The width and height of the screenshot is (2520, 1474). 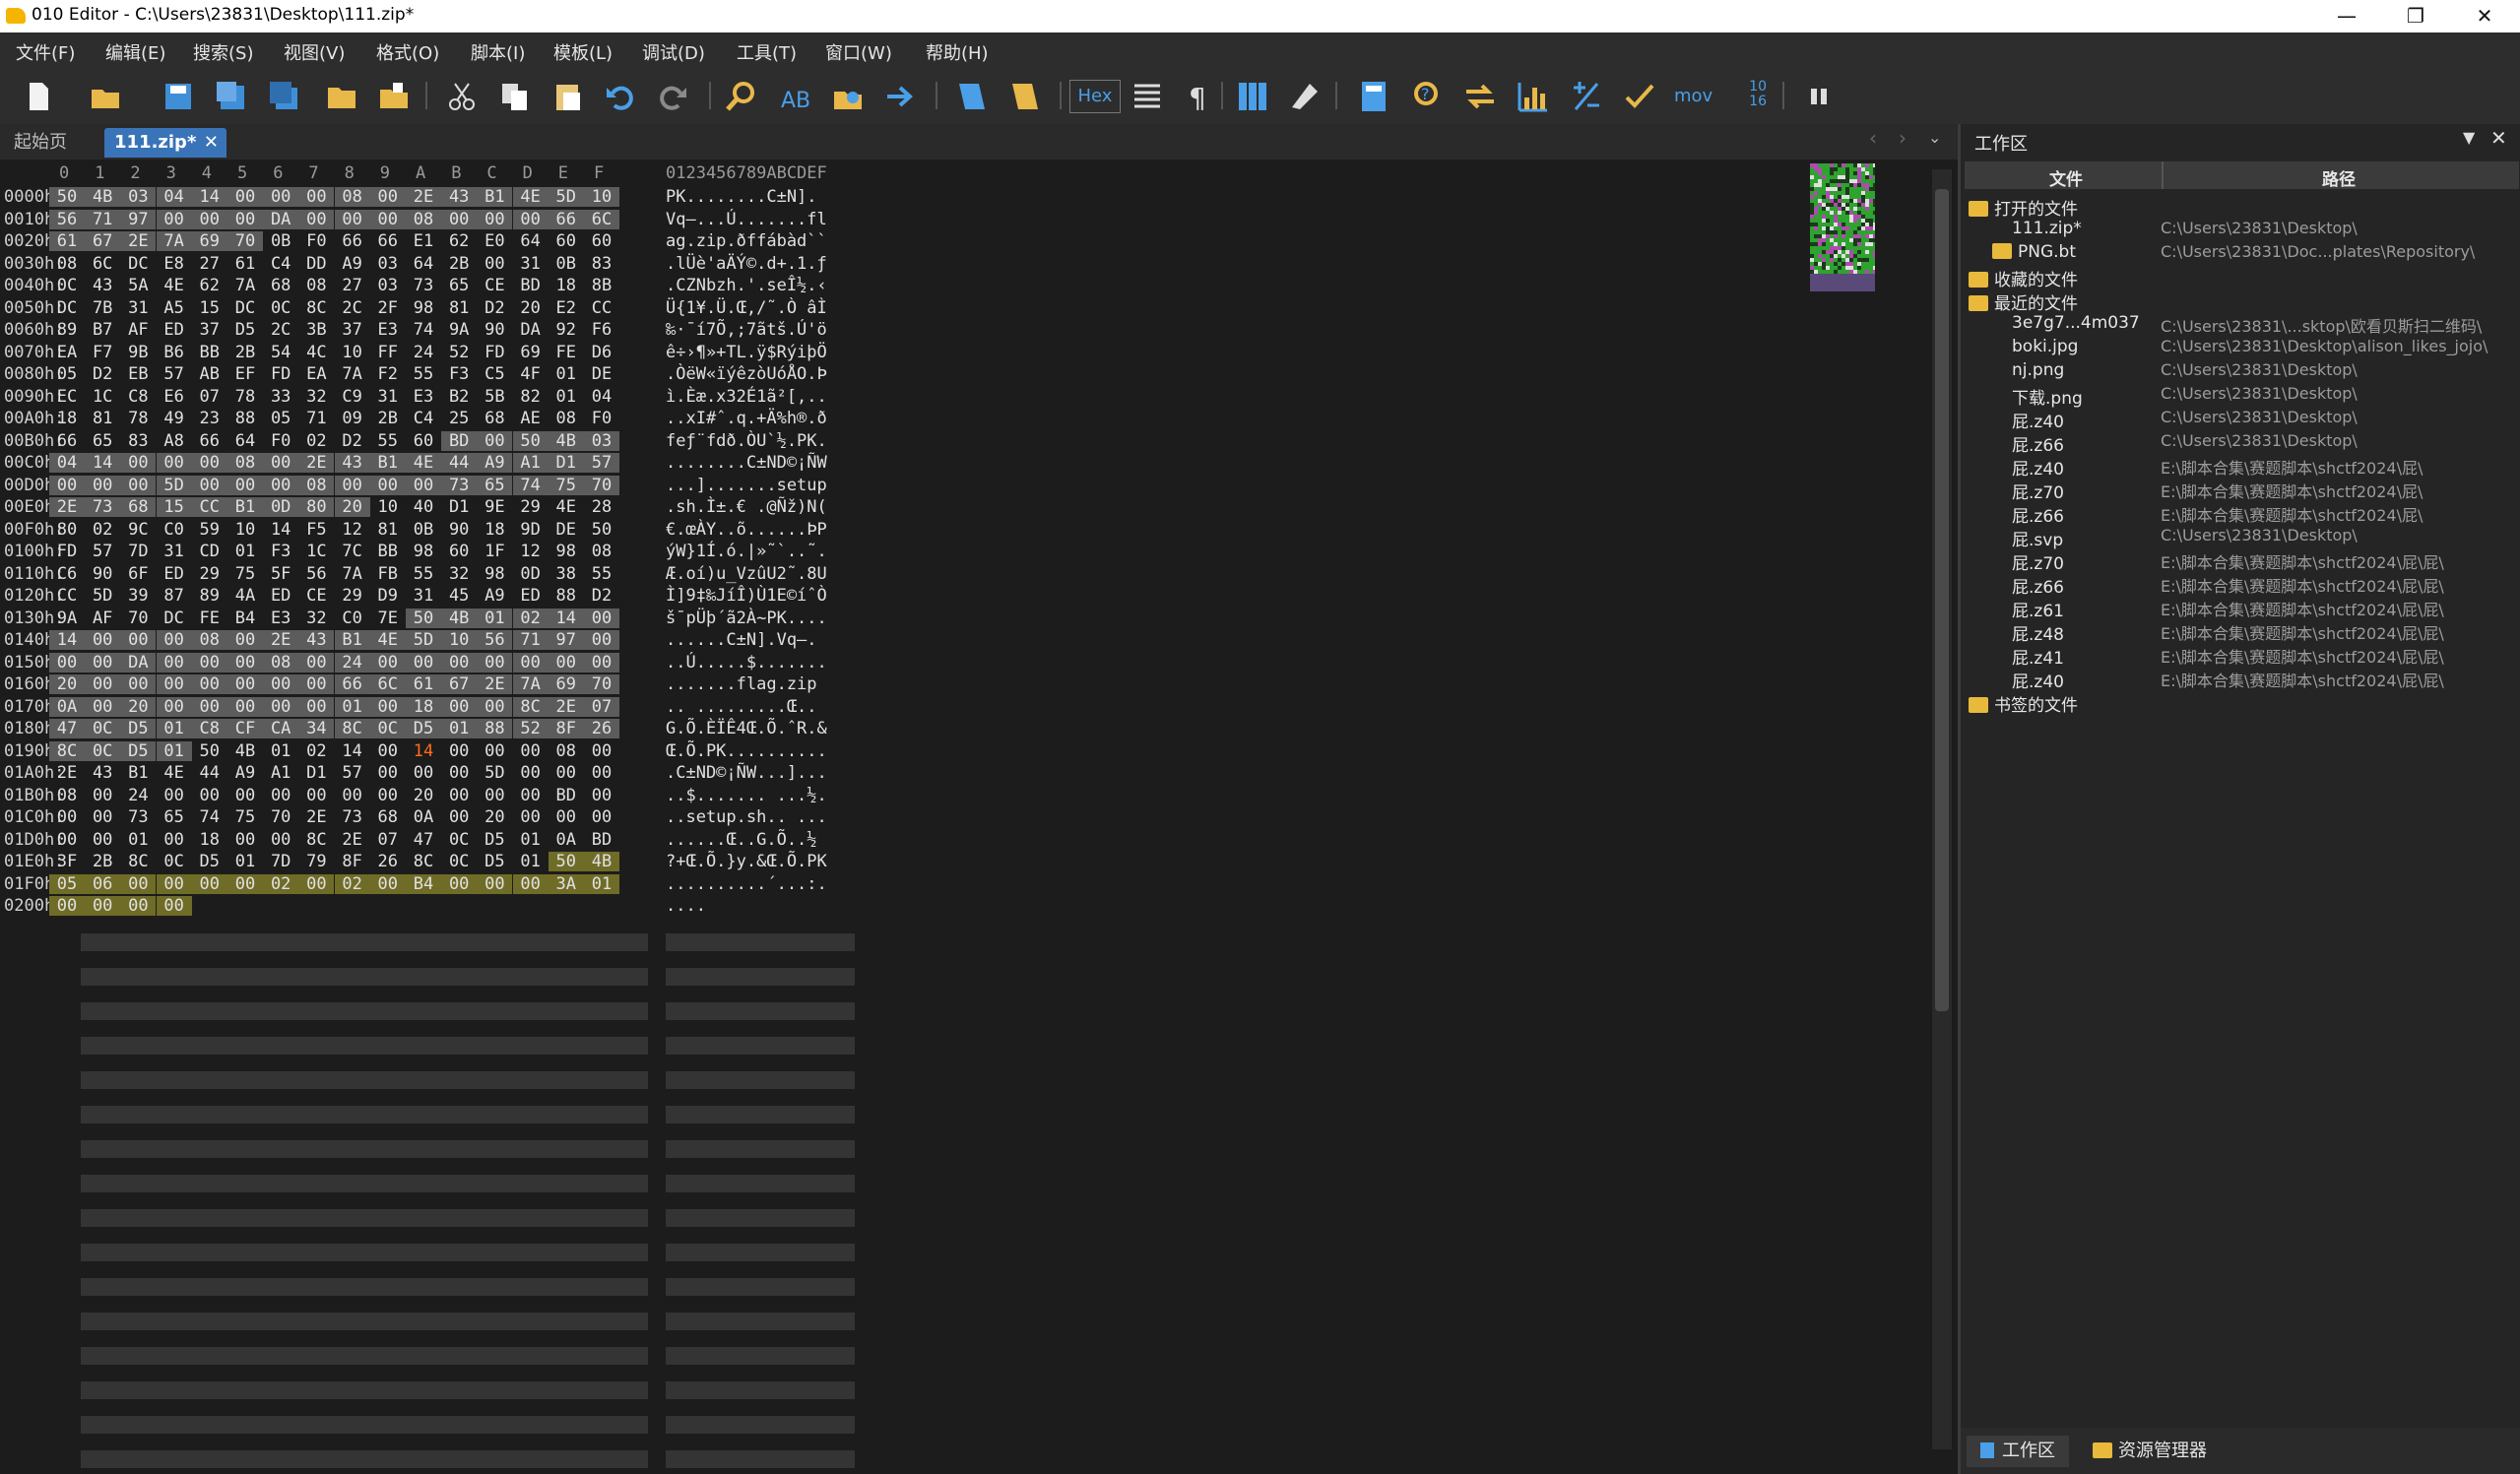 What do you see at coordinates (138, 662) in the screenshot?
I see `hex-byte: DA` at bounding box center [138, 662].